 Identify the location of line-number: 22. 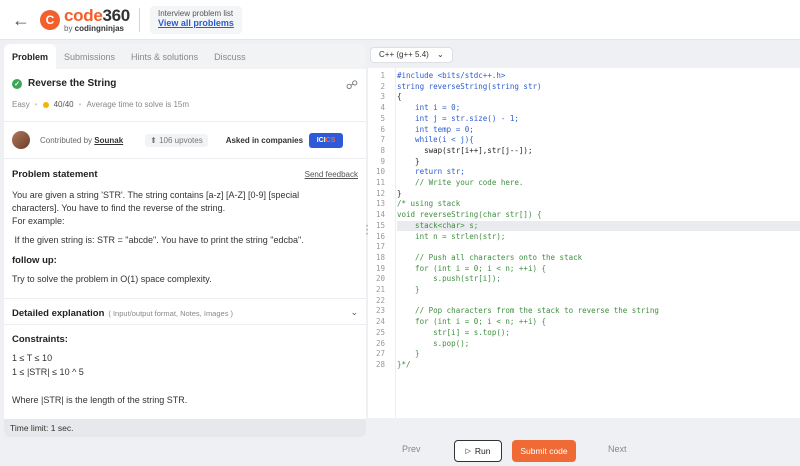
(380, 300).